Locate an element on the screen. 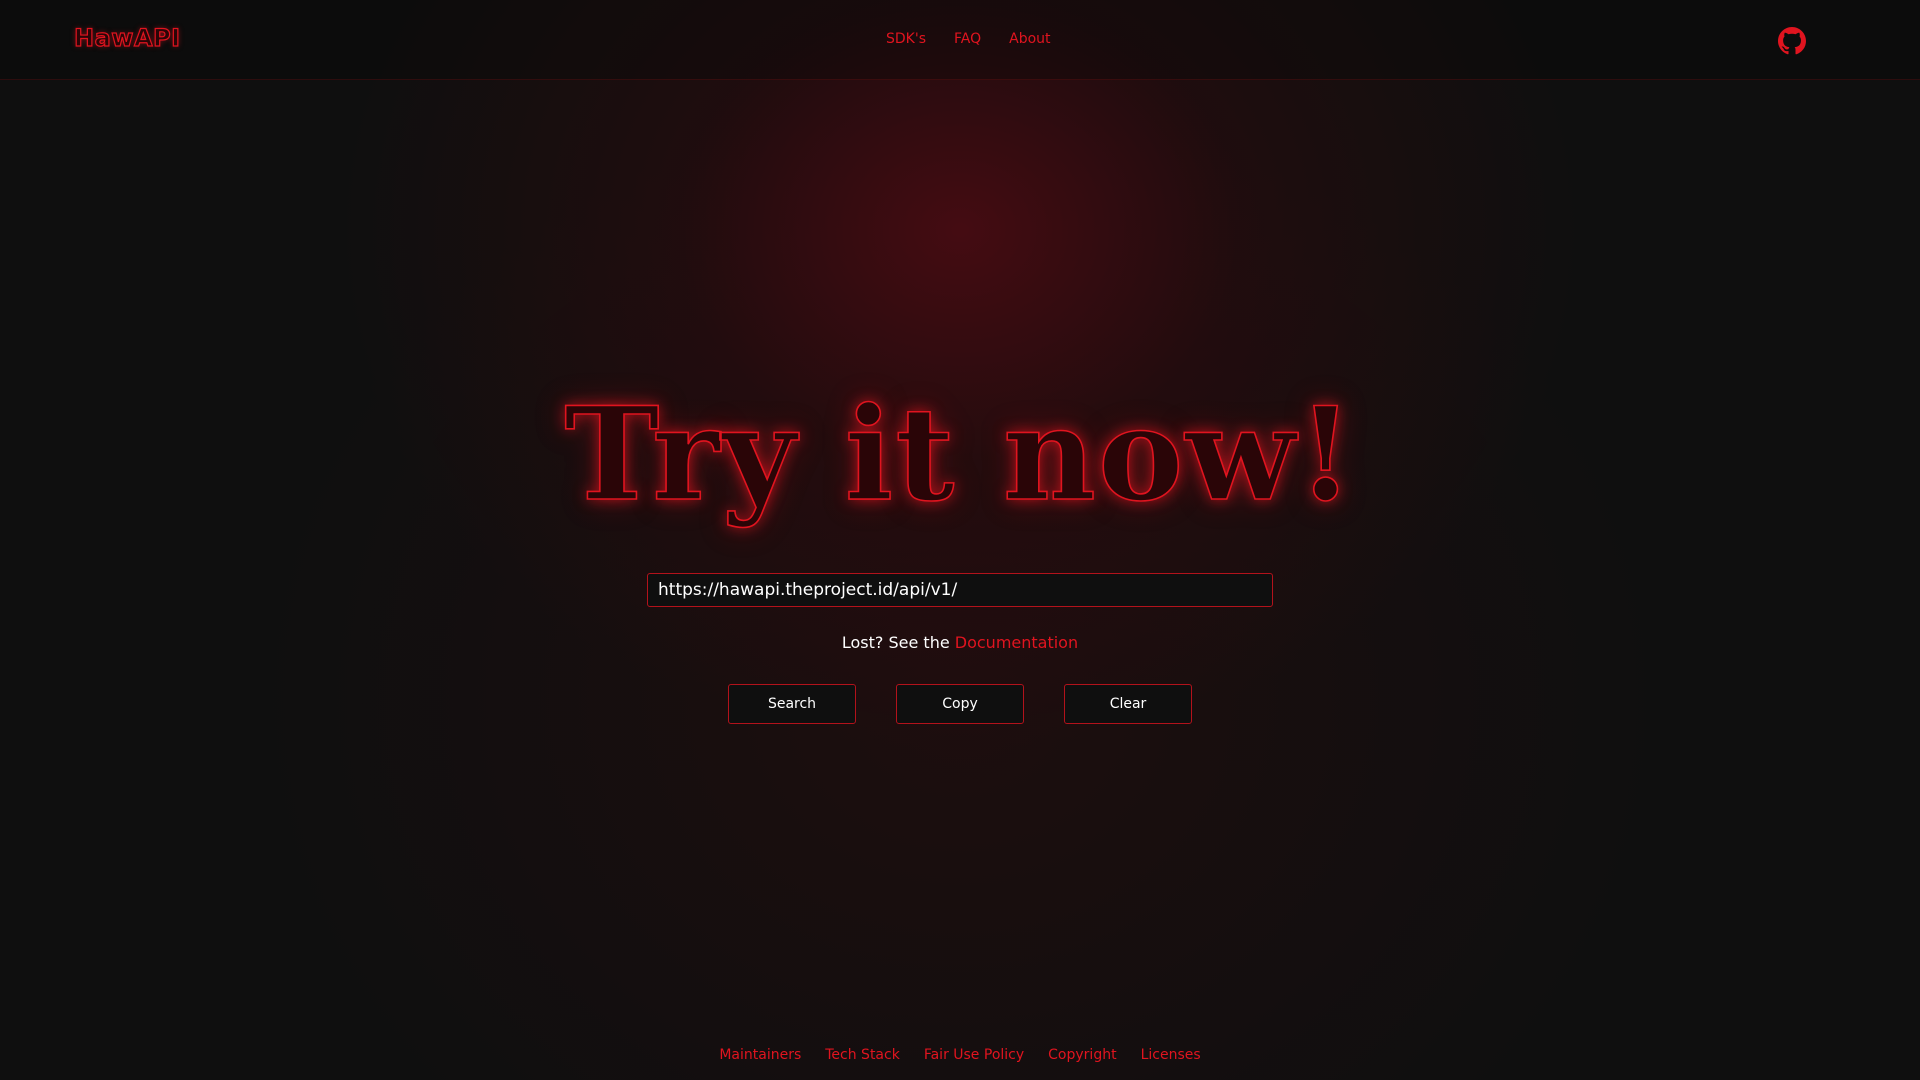  footer-link-licenses: Licenses is located at coordinates (1171, 1055).